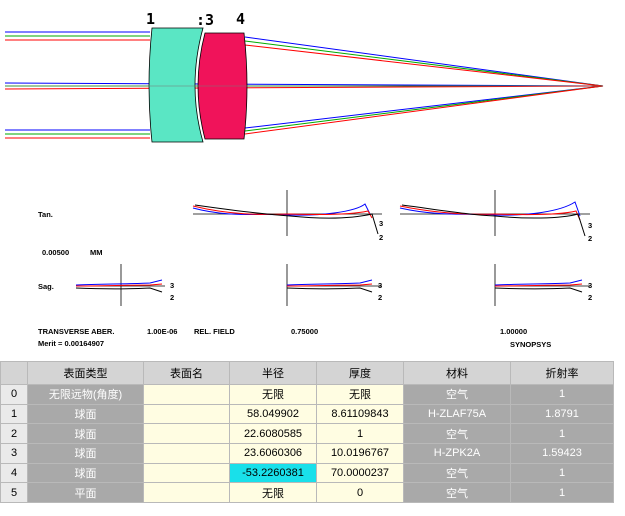 This screenshot has width=625, height=516. What do you see at coordinates (513, 331) in the screenshot?
I see `field-value-100: 1.00000` at bounding box center [513, 331].